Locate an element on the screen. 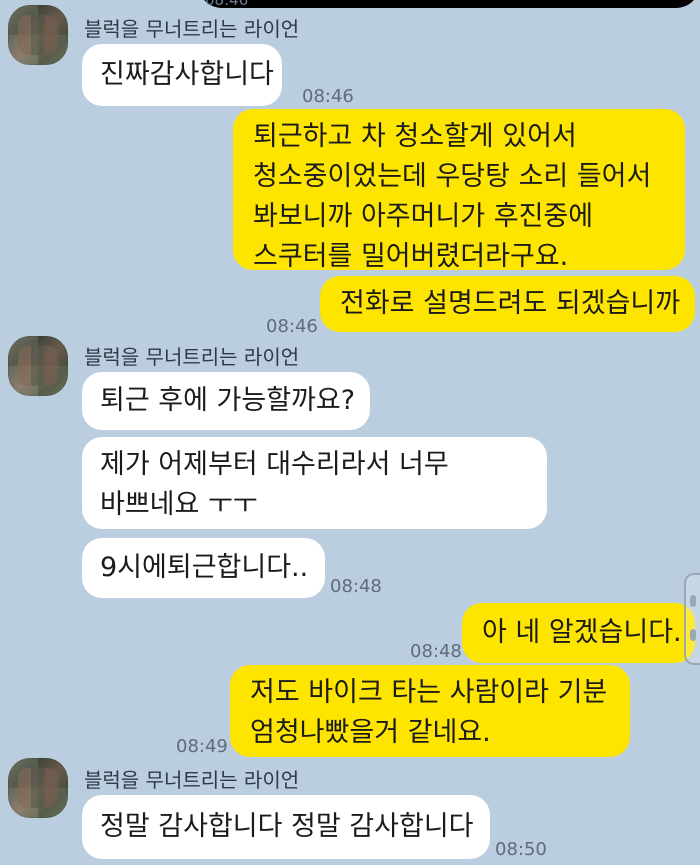 This screenshot has width=700, height=865. message-bubble: 아 네 알겠습니다. is located at coordinates (578, 633).